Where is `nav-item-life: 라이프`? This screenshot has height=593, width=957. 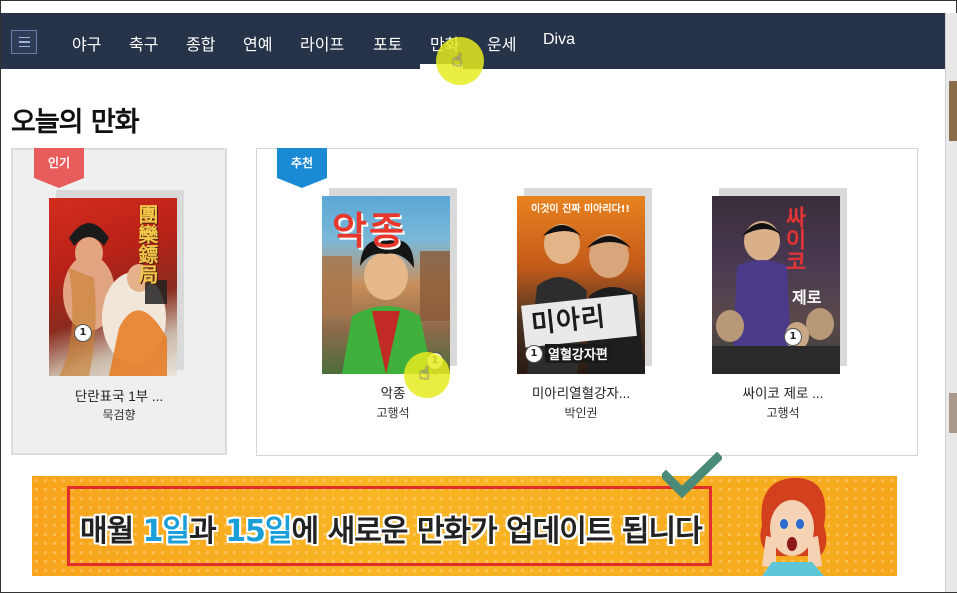
nav-item-life: 라이프 is located at coordinates (322, 43).